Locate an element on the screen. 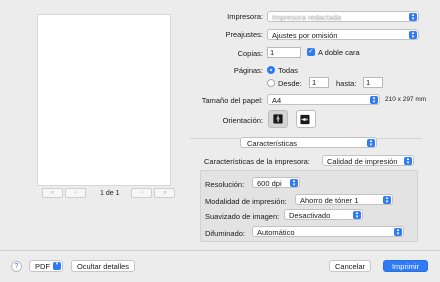 The image size is (440, 282). portrait-person-icon: 🚹︎ is located at coordinates (278, 118).